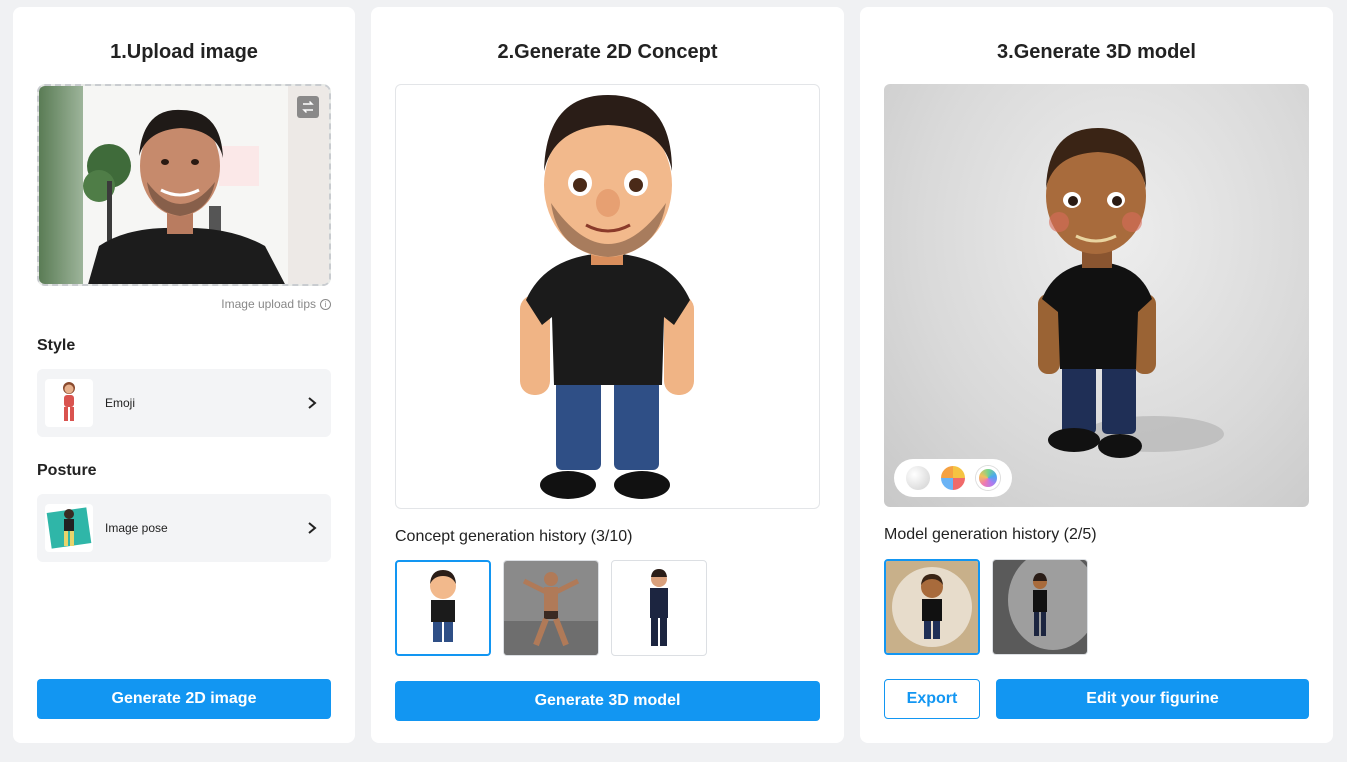  I want to click on style-selector: Emoji, so click(184, 403).